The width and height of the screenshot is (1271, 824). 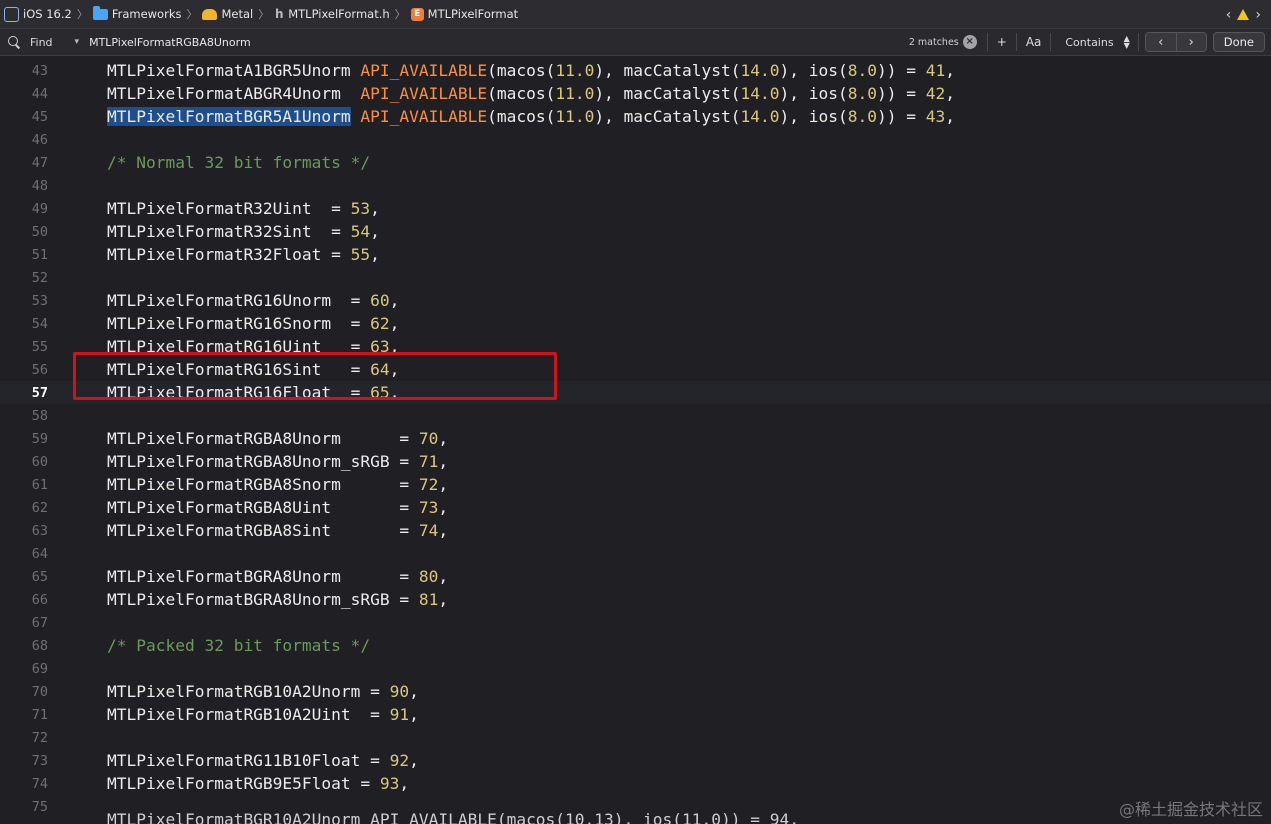 I want to click on line-number: 65, so click(x=39, y=576).